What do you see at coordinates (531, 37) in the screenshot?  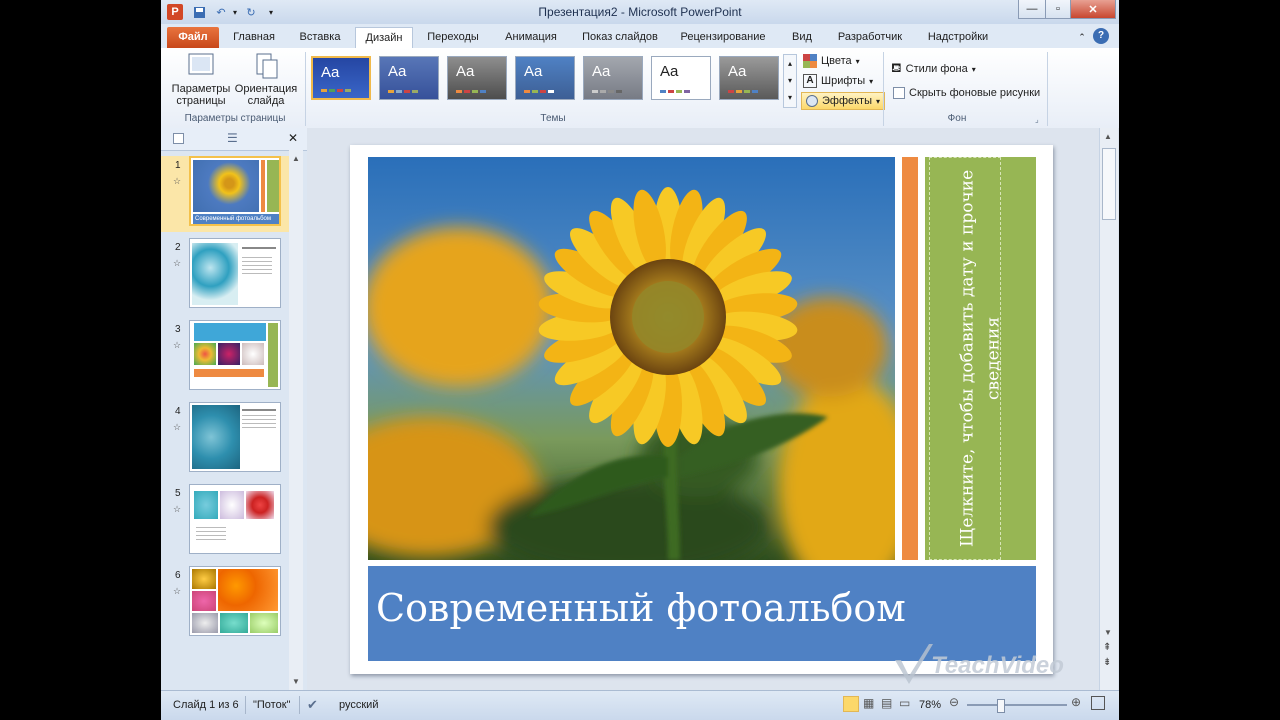 I see `tab-animations: Анимация` at bounding box center [531, 37].